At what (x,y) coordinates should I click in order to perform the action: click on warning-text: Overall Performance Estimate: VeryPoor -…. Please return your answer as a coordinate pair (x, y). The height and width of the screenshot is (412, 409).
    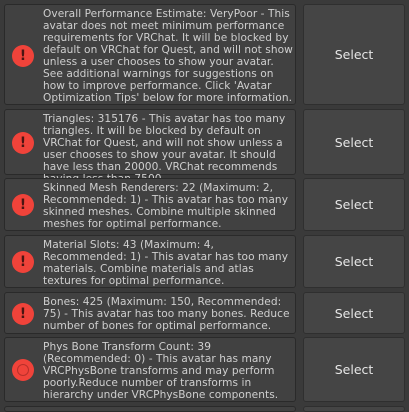
    Looking at the image, I should click on (168, 56).